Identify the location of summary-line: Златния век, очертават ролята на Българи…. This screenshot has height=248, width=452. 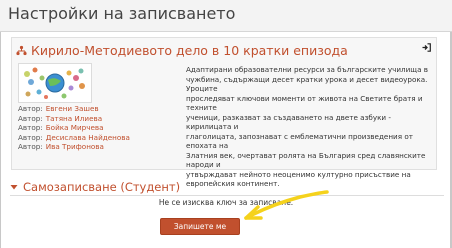
(306, 160).